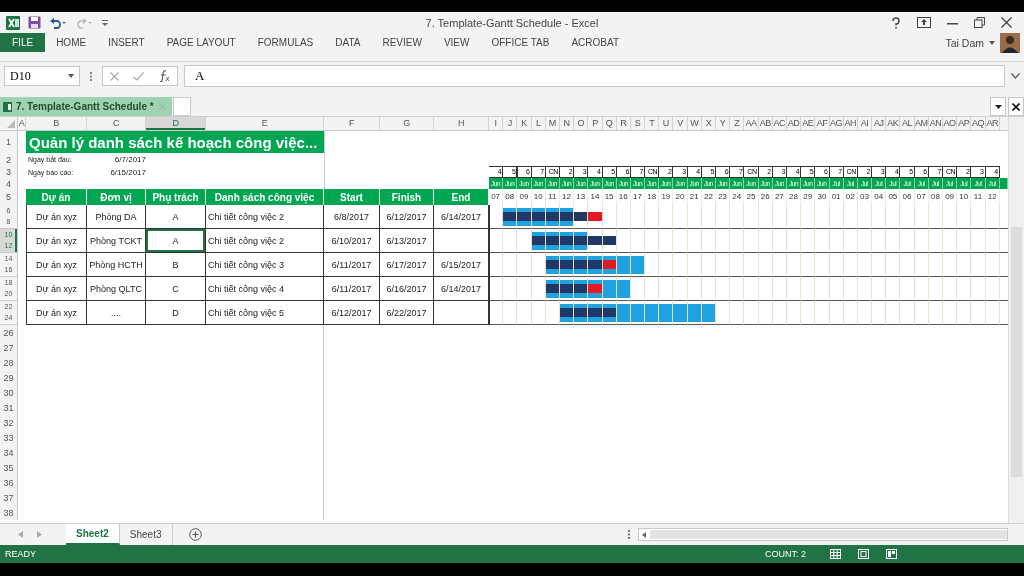 This screenshot has width=1024, height=576. Describe the element at coordinates (1010, 42) in the screenshot. I see `avatar-icon` at that location.